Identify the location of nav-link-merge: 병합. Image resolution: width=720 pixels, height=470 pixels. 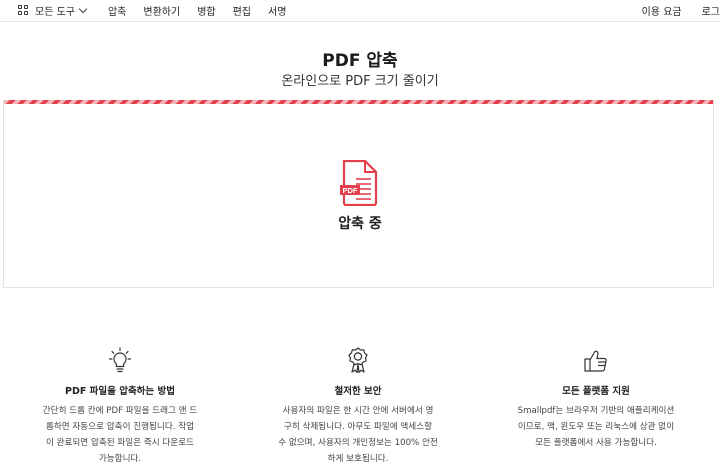
(206, 10).